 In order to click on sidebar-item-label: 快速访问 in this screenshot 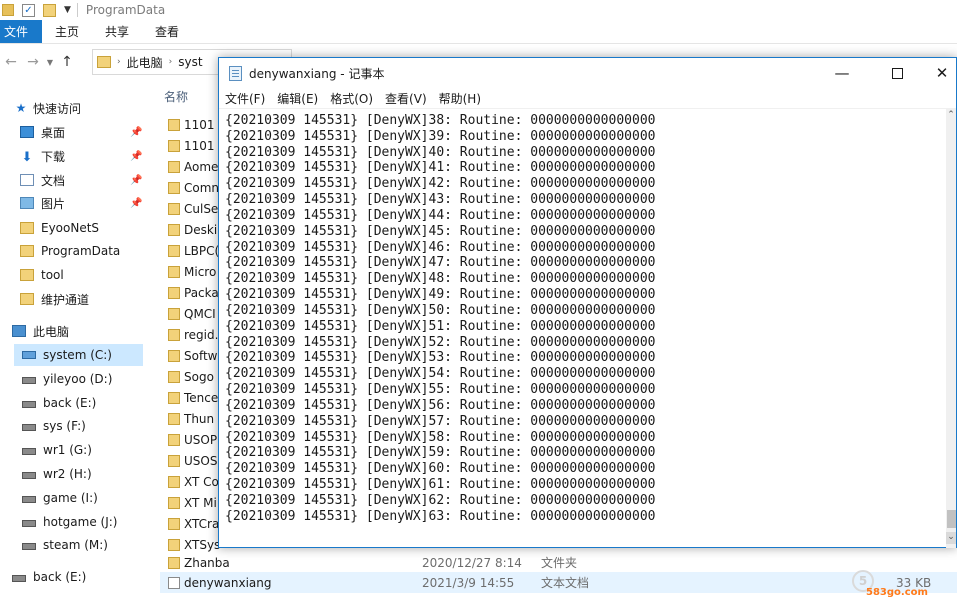, I will do `click(57, 108)`.